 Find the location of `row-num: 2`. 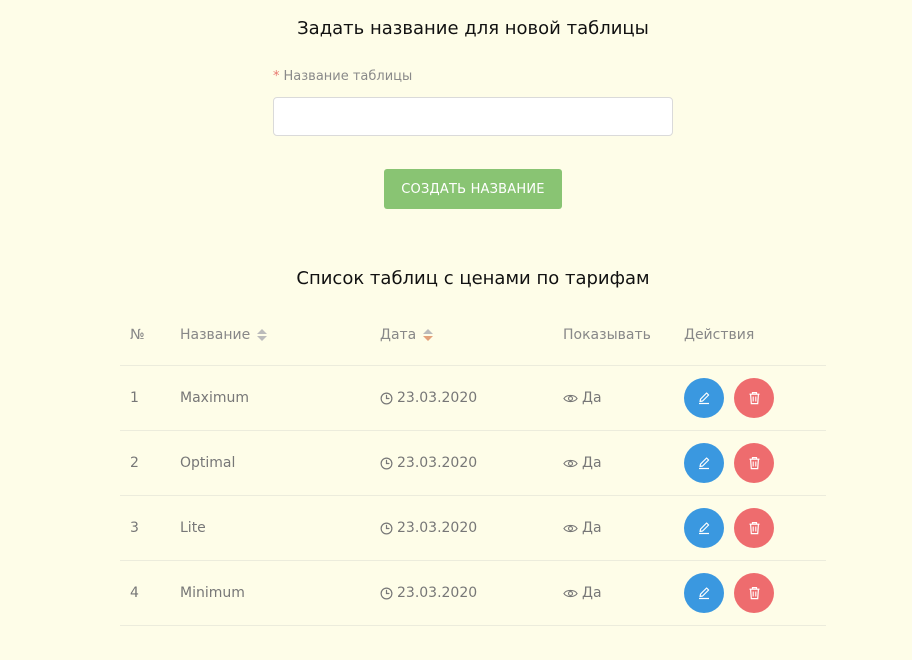

row-num: 2 is located at coordinates (134, 463).